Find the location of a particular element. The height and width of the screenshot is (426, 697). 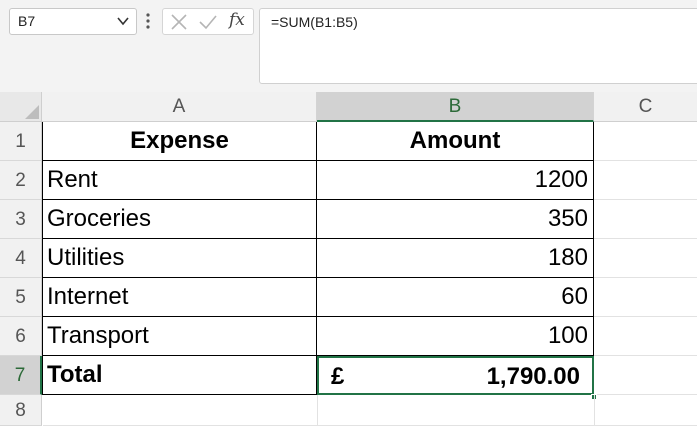

cell-a6: Transport is located at coordinates (180, 336).